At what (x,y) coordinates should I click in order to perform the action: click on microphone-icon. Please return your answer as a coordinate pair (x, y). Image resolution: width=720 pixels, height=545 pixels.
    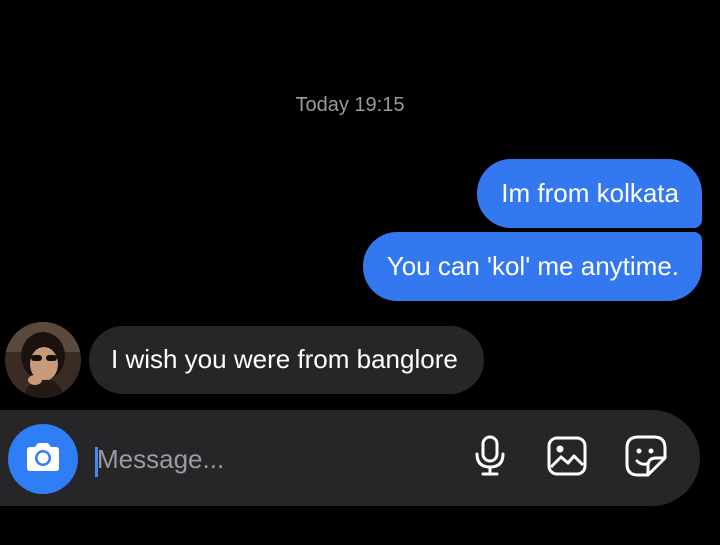
    Looking at the image, I should click on (490, 458).